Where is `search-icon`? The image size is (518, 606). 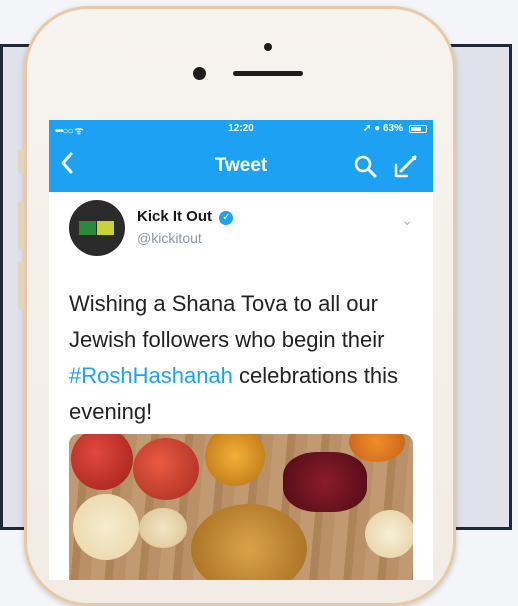 search-icon is located at coordinates (365, 166).